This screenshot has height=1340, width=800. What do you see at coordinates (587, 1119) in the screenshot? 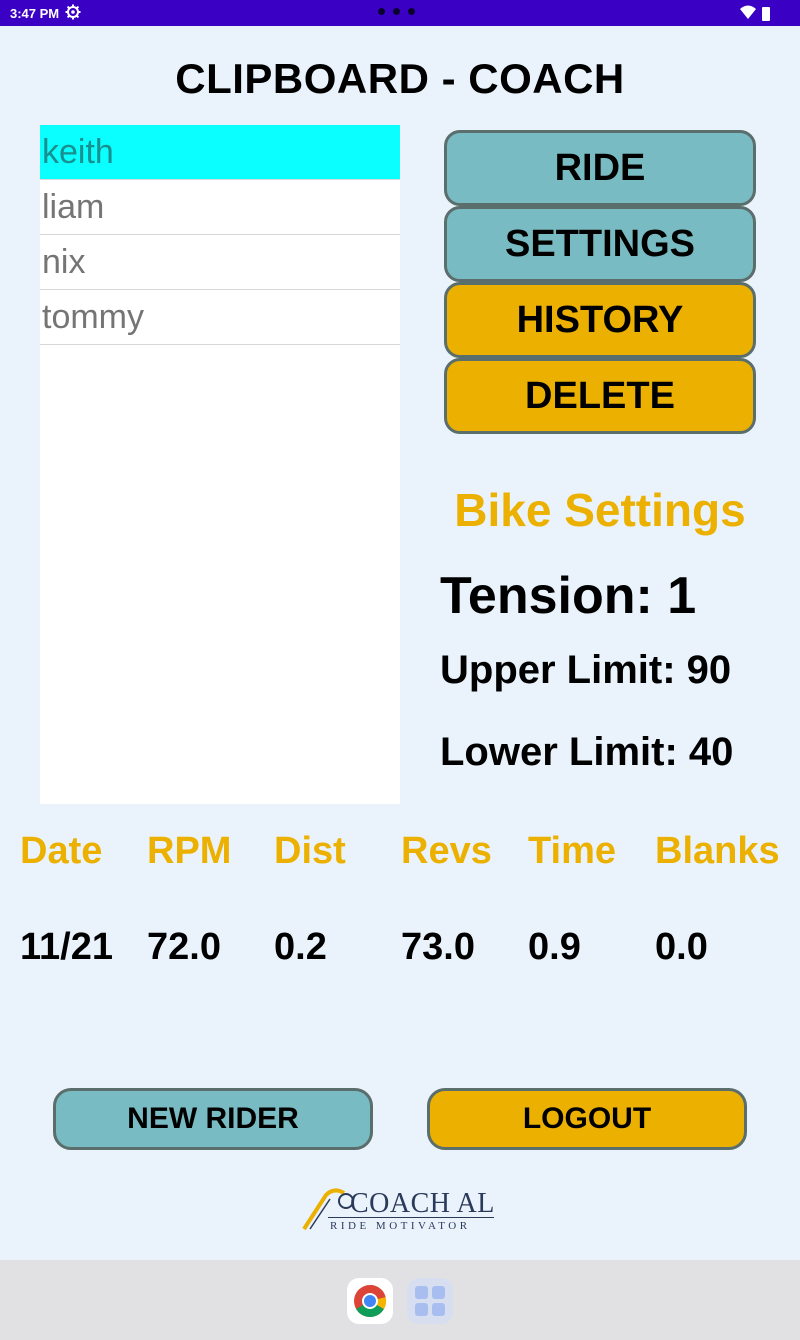
I see `logout-button: LOGOUT` at bounding box center [587, 1119].